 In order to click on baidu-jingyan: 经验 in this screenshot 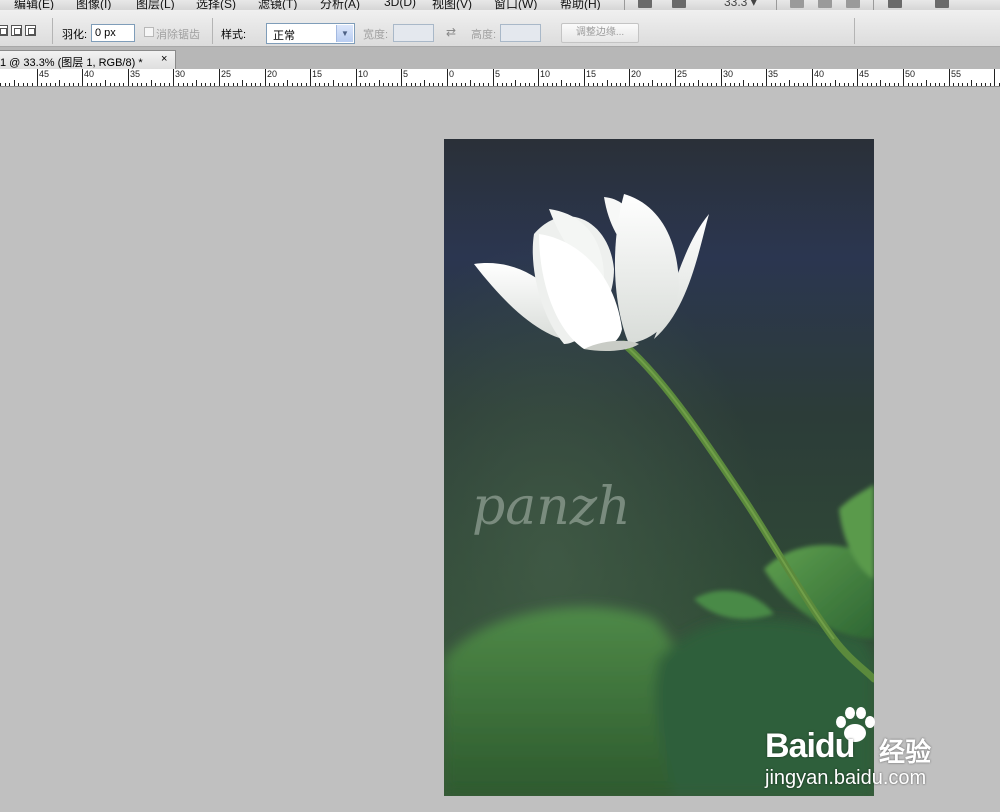, I will do `click(905, 752)`.